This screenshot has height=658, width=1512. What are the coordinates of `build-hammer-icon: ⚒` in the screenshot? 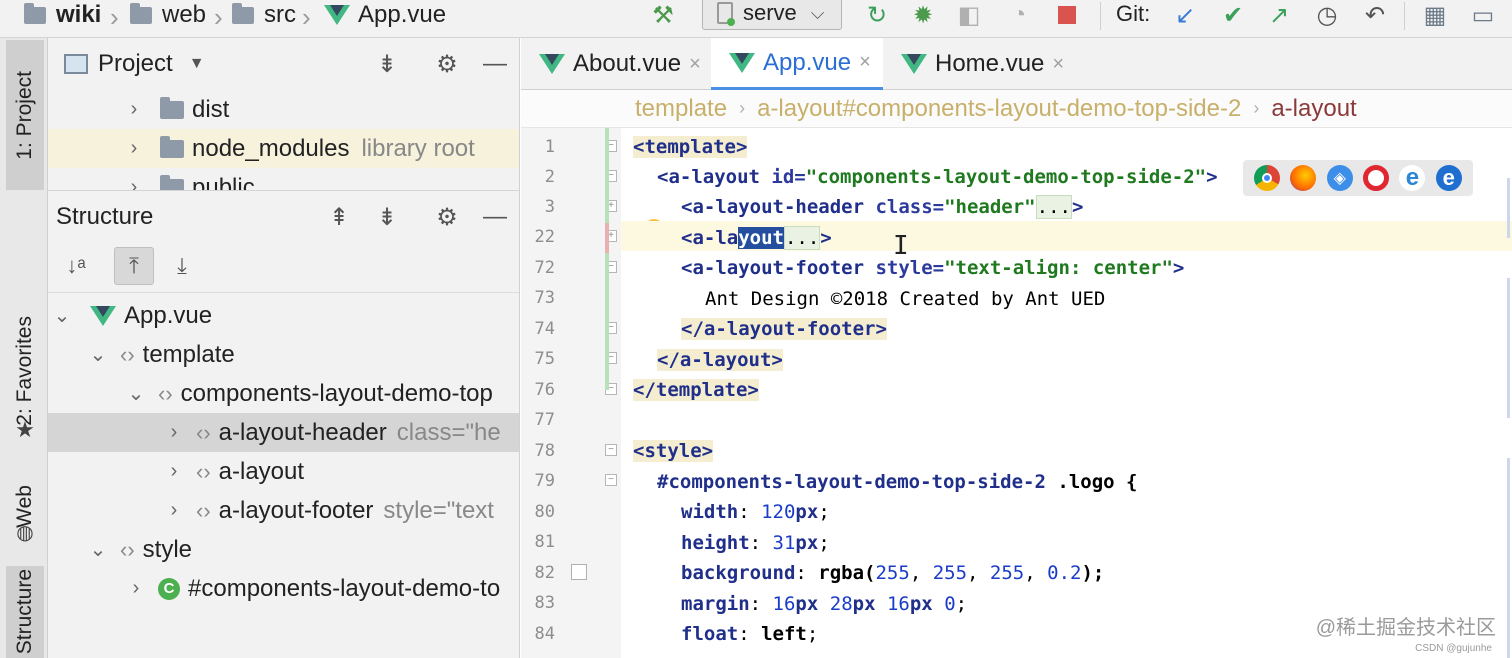 It's located at (663, 15).